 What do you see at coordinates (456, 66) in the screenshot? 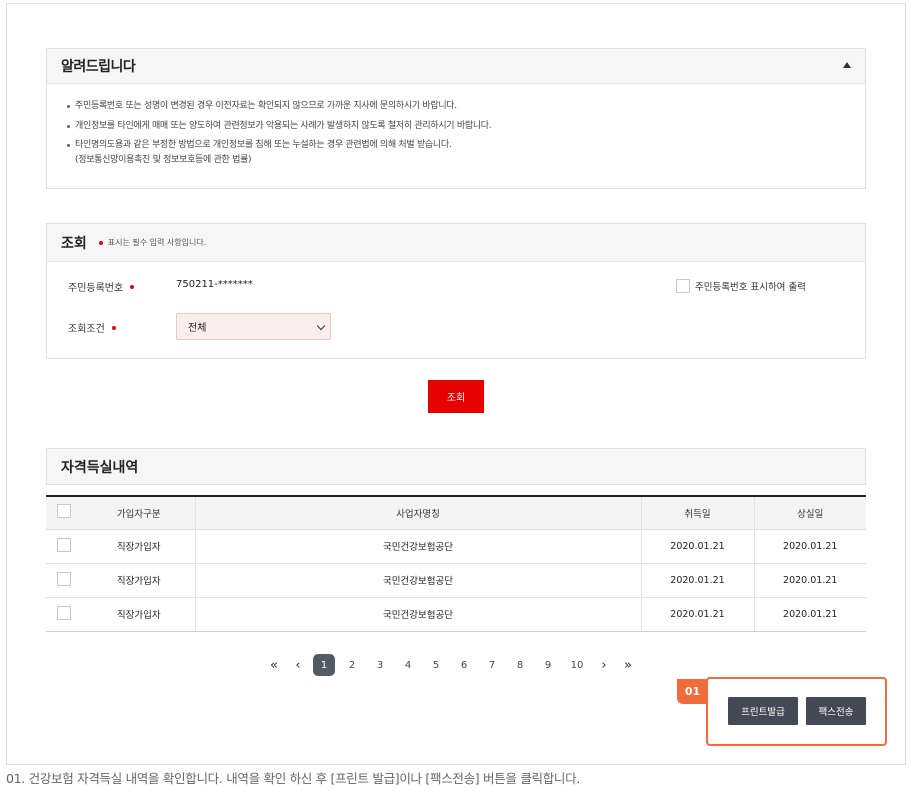
I see `notice-header: 알려드립니다` at bounding box center [456, 66].